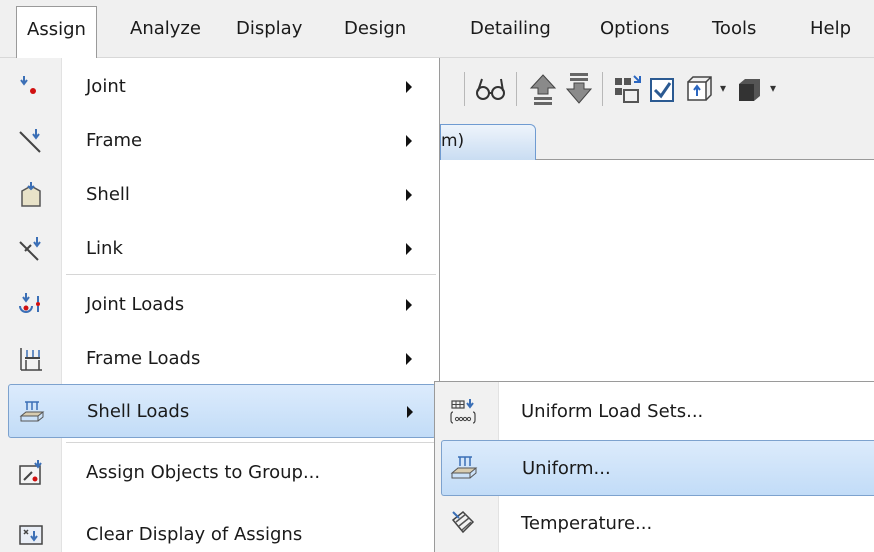 The height and width of the screenshot is (552, 874). Describe the element at coordinates (135, 304) in the screenshot. I see `menu-item-label: Joint Loads` at that location.